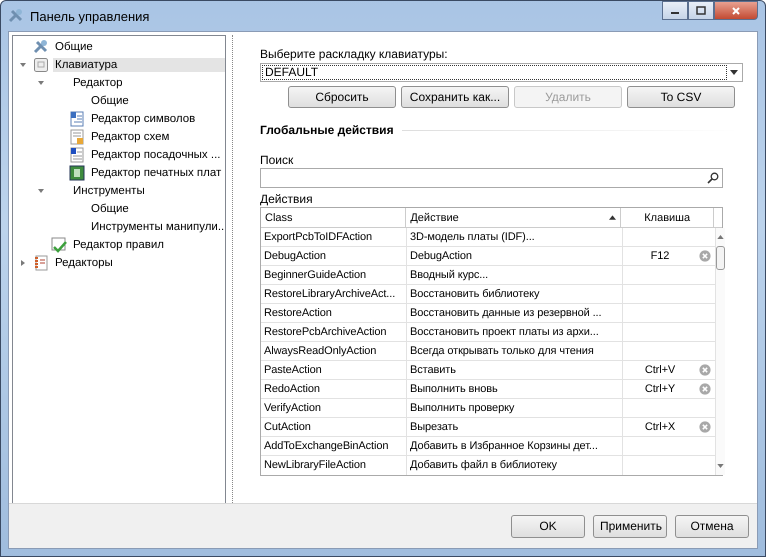 This screenshot has width=766, height=557. Describe the element at coordinates (233, 269) in the screenshot. I see `splitter-handle` at that location.